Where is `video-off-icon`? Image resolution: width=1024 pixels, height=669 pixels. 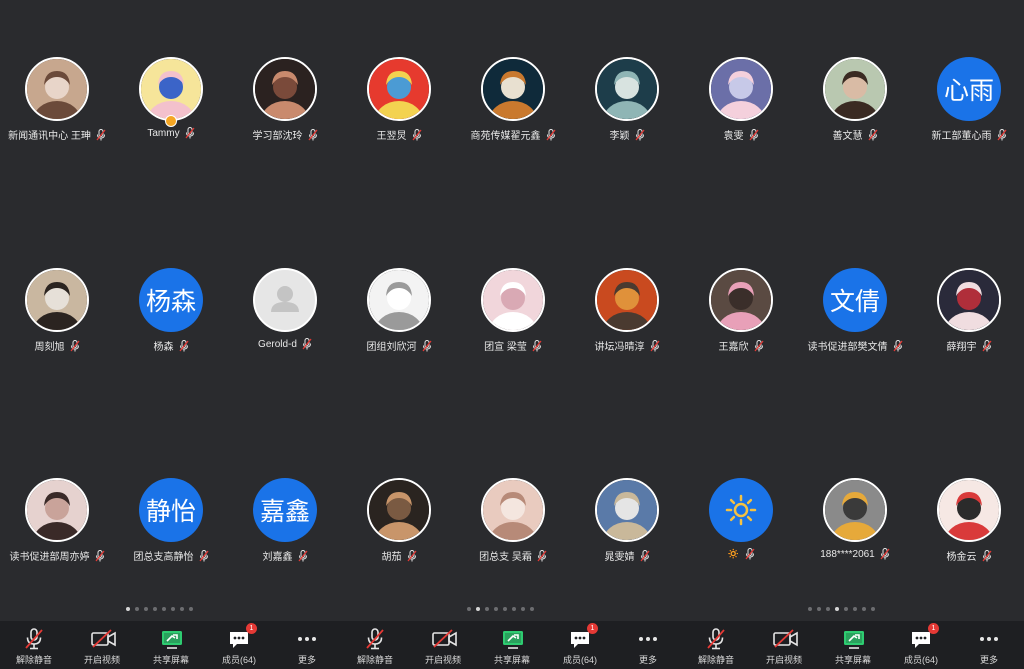
video-off-icon is located at coordinates (785, 639).